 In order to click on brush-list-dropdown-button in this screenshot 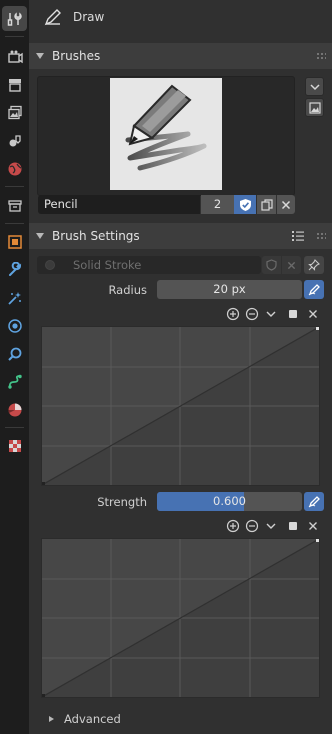, I will do `click(314, 86)`.